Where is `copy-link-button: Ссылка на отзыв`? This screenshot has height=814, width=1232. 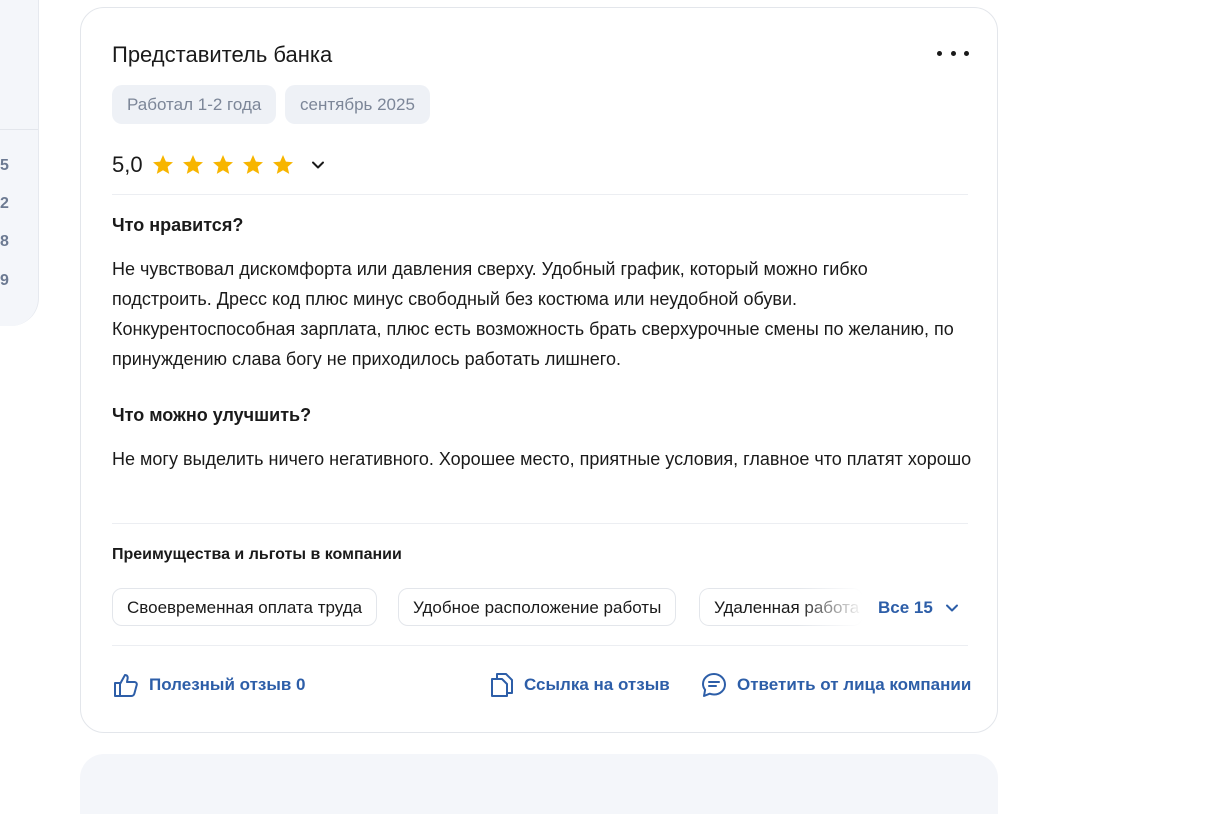 copy-link-button: Ссылка на отзыв is located at coordinates (579, 685).